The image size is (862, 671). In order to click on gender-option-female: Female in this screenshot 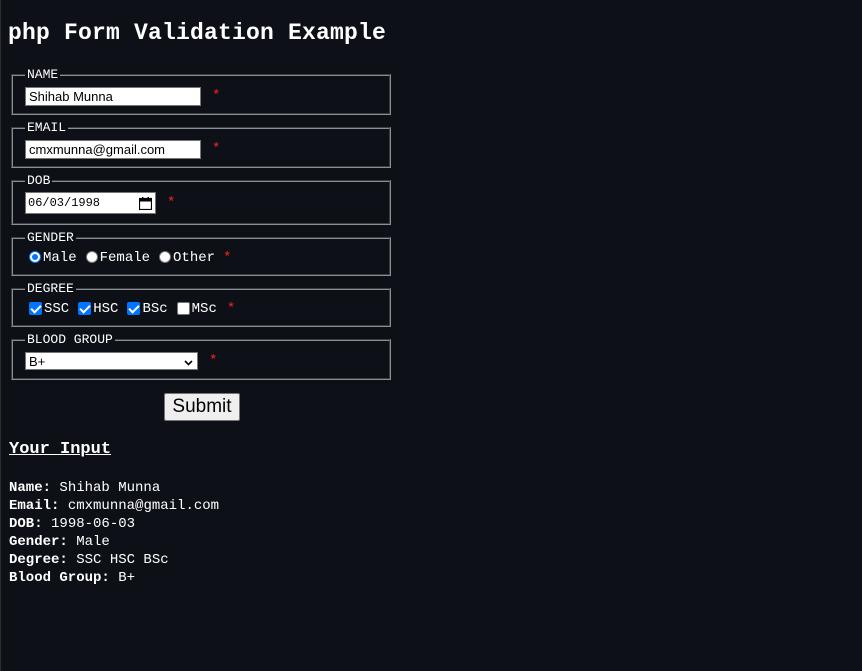, I will do `click(116, 258)`.